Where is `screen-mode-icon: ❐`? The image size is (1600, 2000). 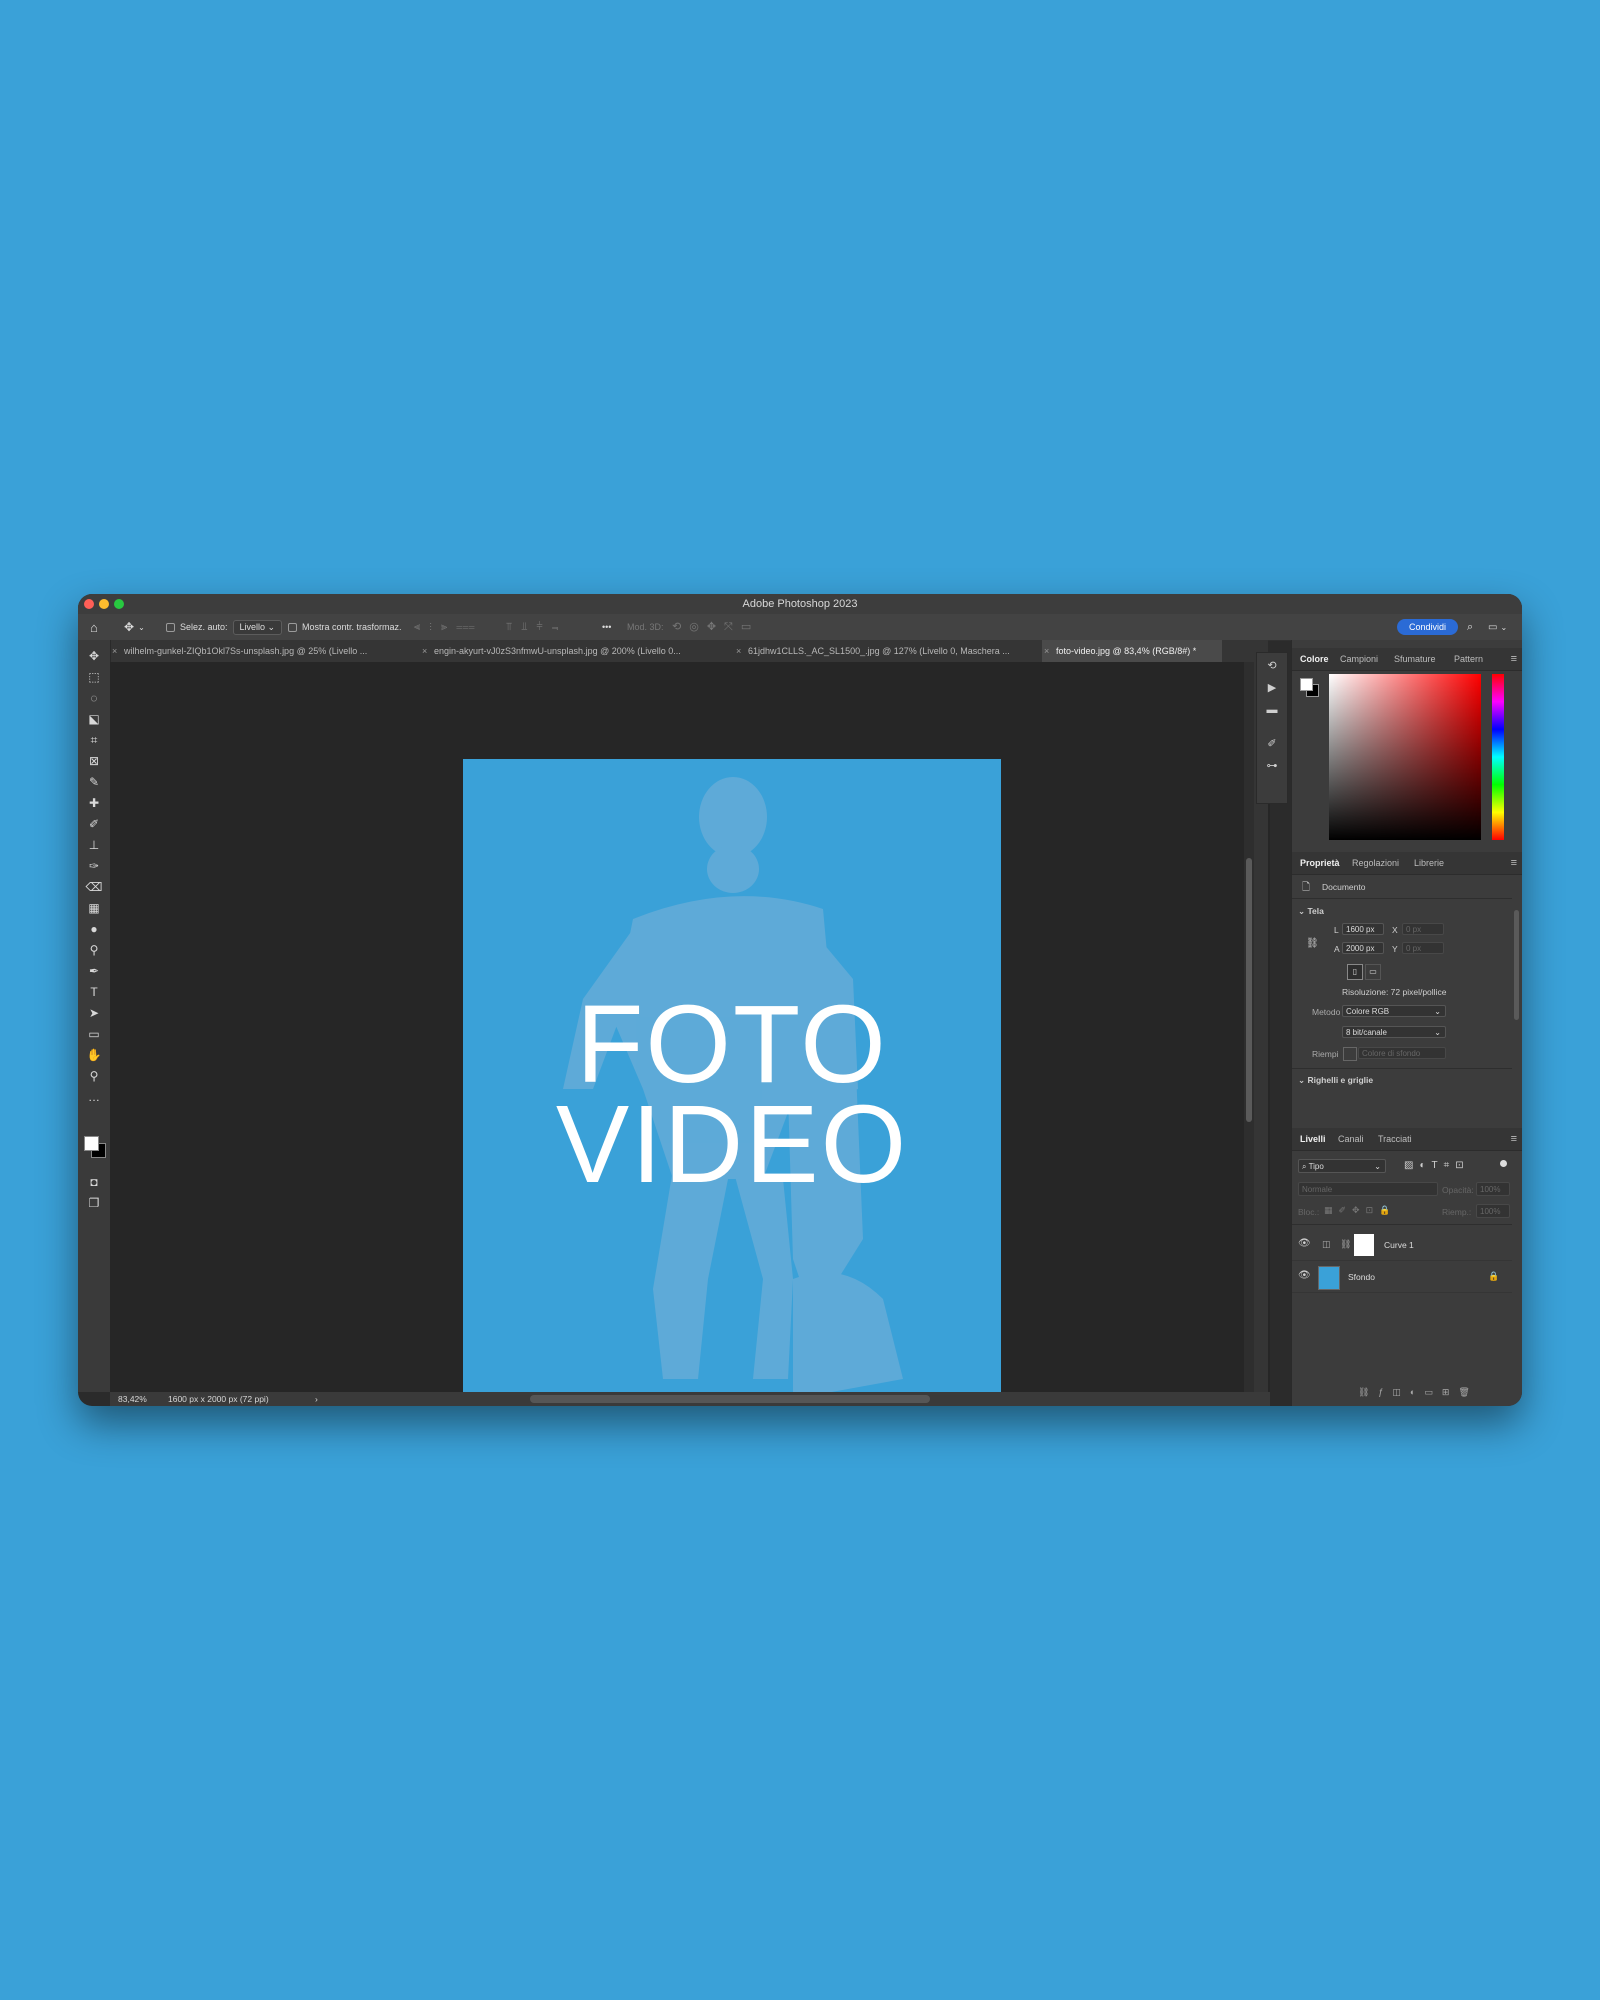
screen-mode-icon: ❐ is located at coordinates (94, 1203).